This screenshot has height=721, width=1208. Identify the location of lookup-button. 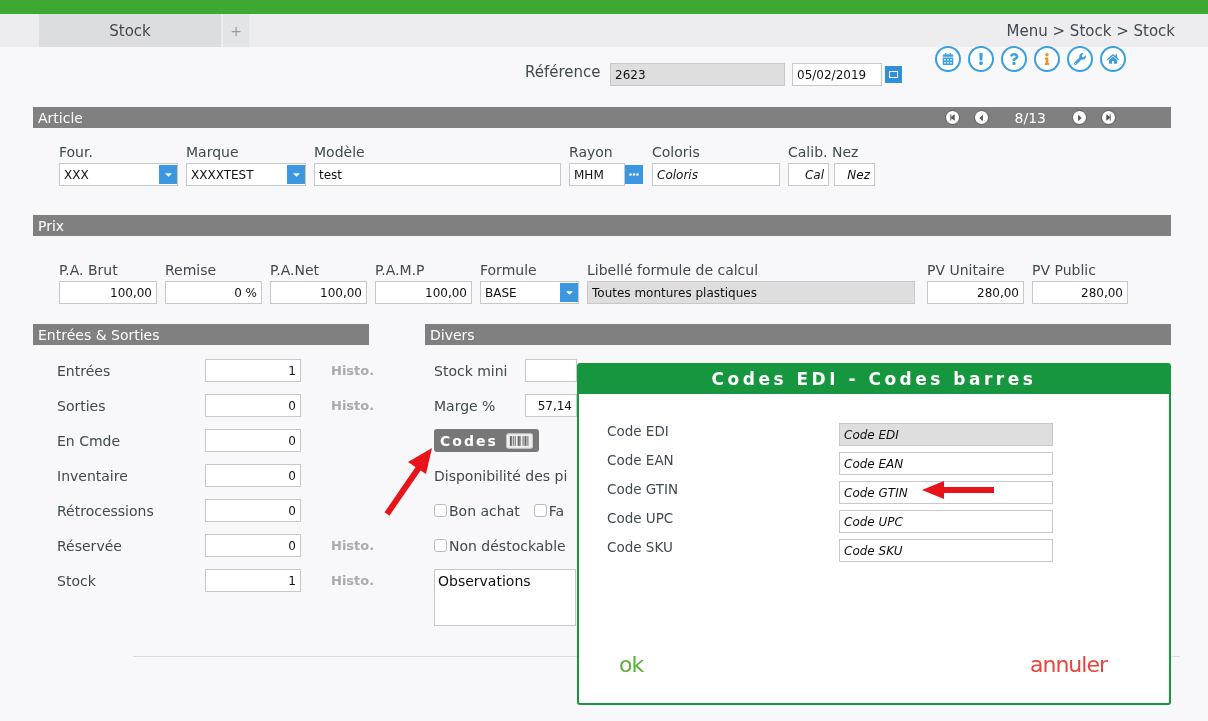
(634, 174).